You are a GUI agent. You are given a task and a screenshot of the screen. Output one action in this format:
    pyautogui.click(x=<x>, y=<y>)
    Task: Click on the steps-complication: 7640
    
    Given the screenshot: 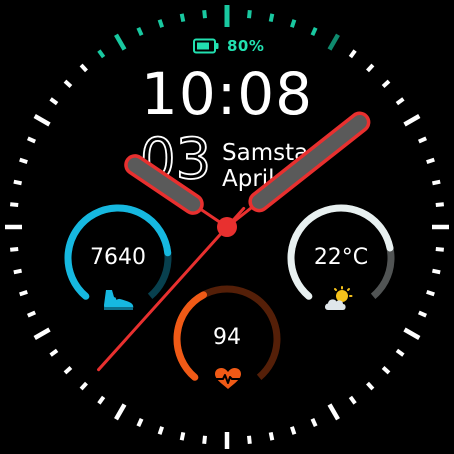 What is the action you would take?
    pyautogui.click(x=118, y=258)
    